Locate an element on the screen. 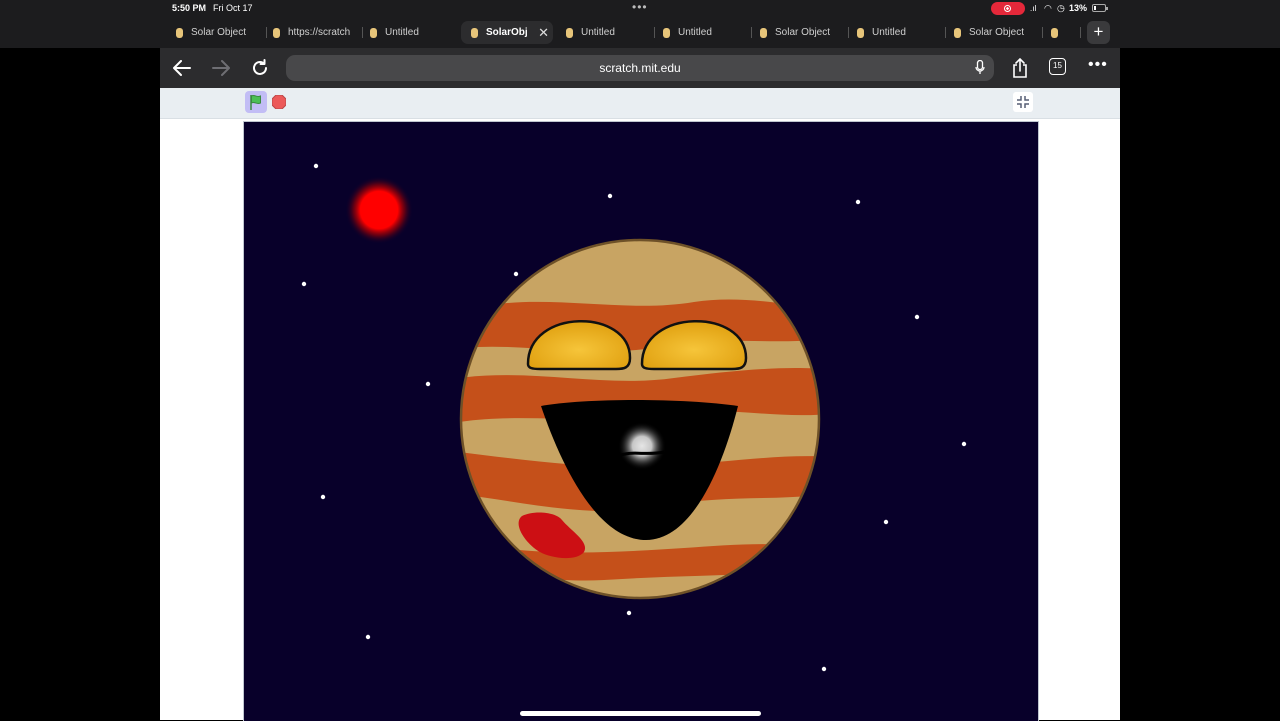 This screenshot has height=721, width=1280. browser-toolbar: scratch.mit.edu 15 ••• is located at coordinates (640, 68).